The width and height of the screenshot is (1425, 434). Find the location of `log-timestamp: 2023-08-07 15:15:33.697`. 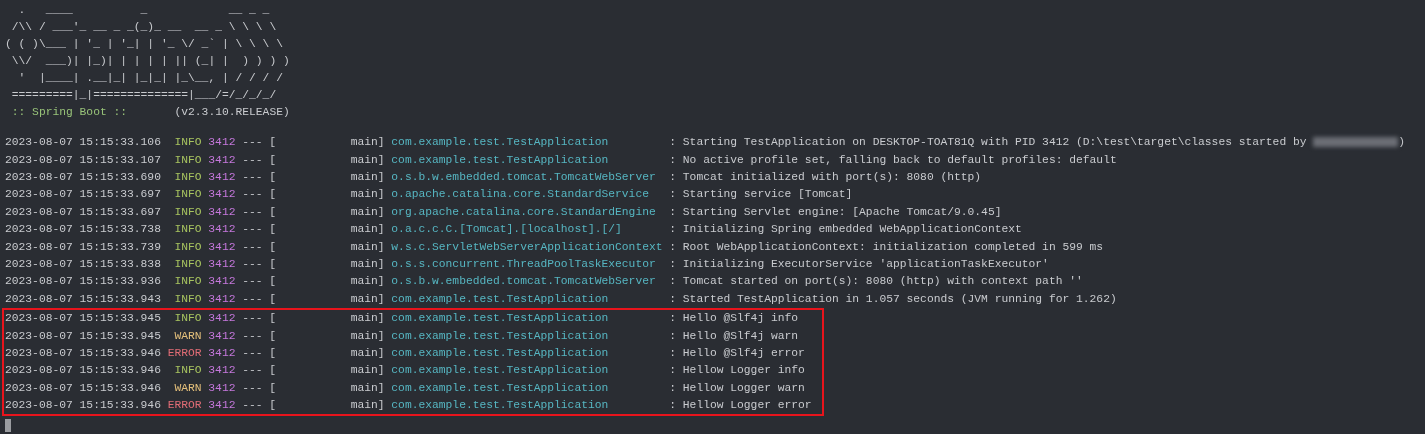

log-timestamp: 2023-08-07 15:15:33.697 is located at coordinates (83, 212).